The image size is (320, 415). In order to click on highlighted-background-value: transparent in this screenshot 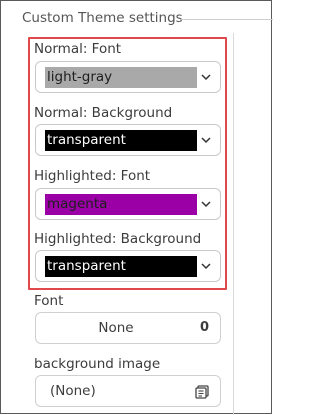, I will do `click(121, 266)`.